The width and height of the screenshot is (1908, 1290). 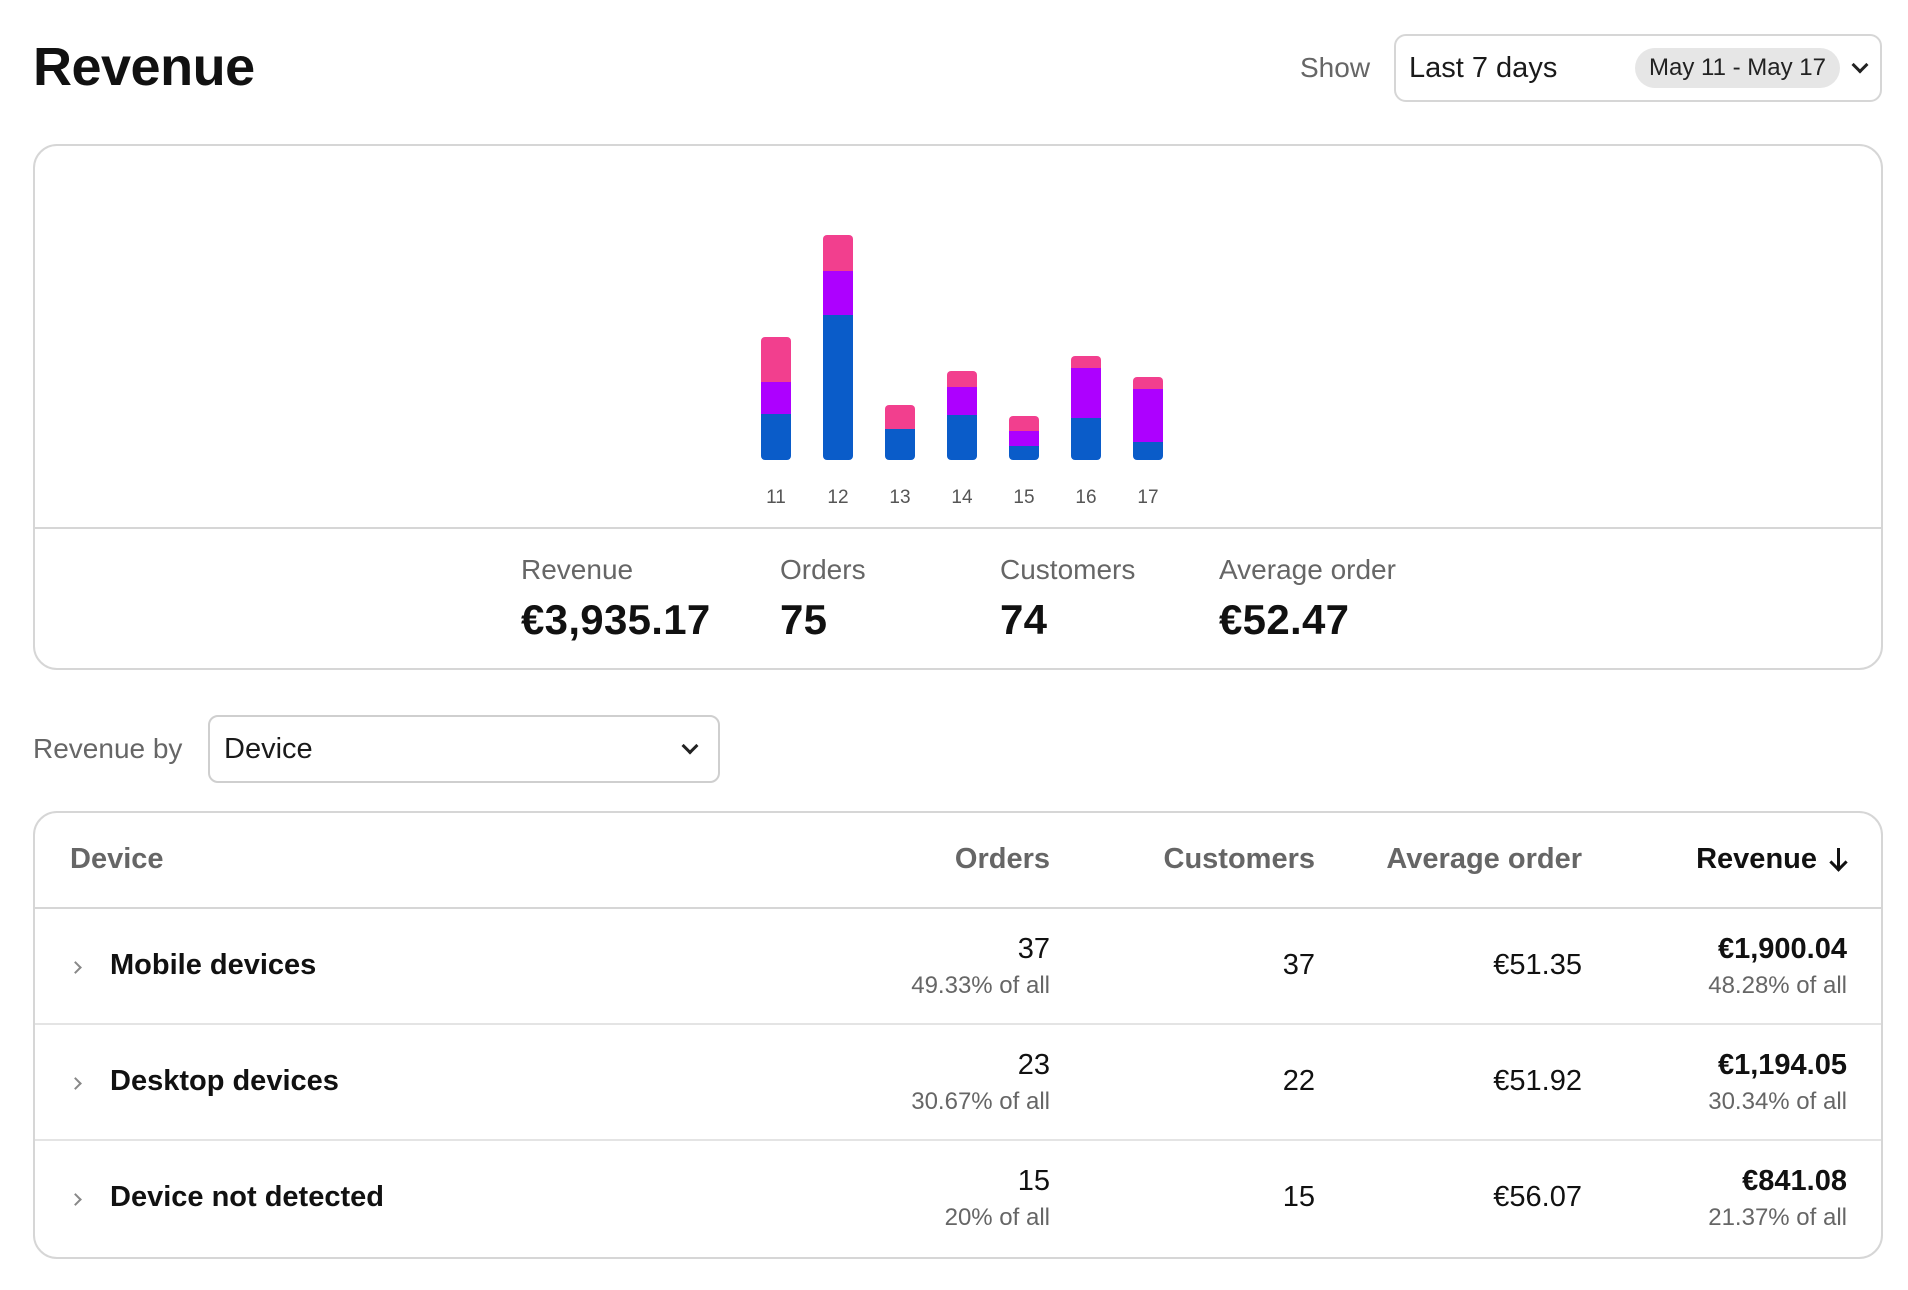 I want to click on stat-customers: Customers 74, so click(x=1067, y=599).